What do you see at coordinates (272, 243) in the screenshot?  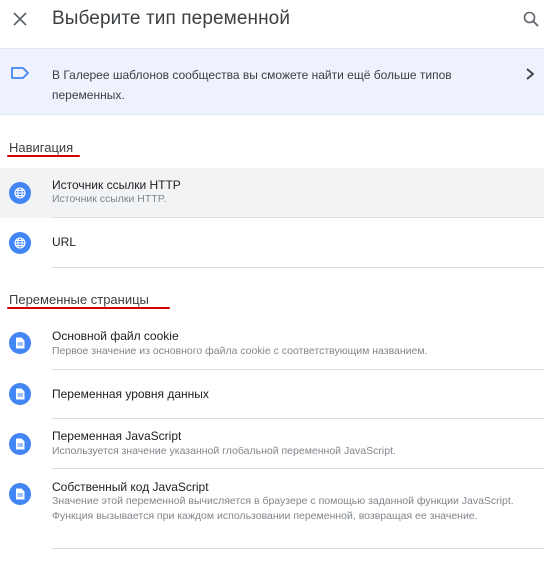 I see `list-item-url: URL` at bounding box center [272, 243].